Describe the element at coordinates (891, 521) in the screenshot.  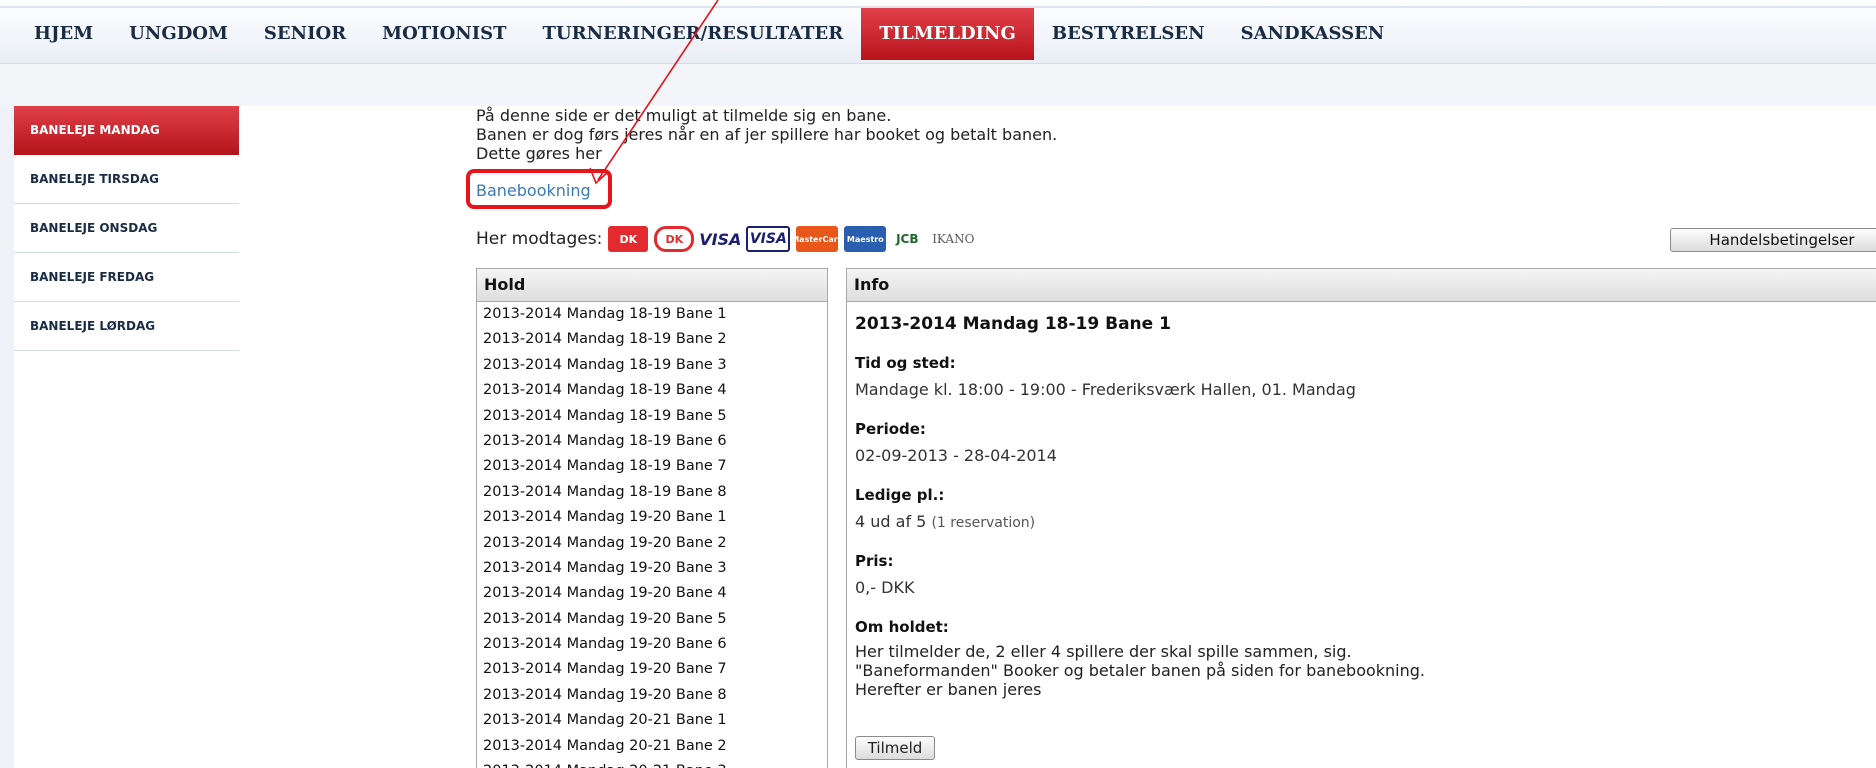
I see `ledige-value: 4 ud af 5` at that location.